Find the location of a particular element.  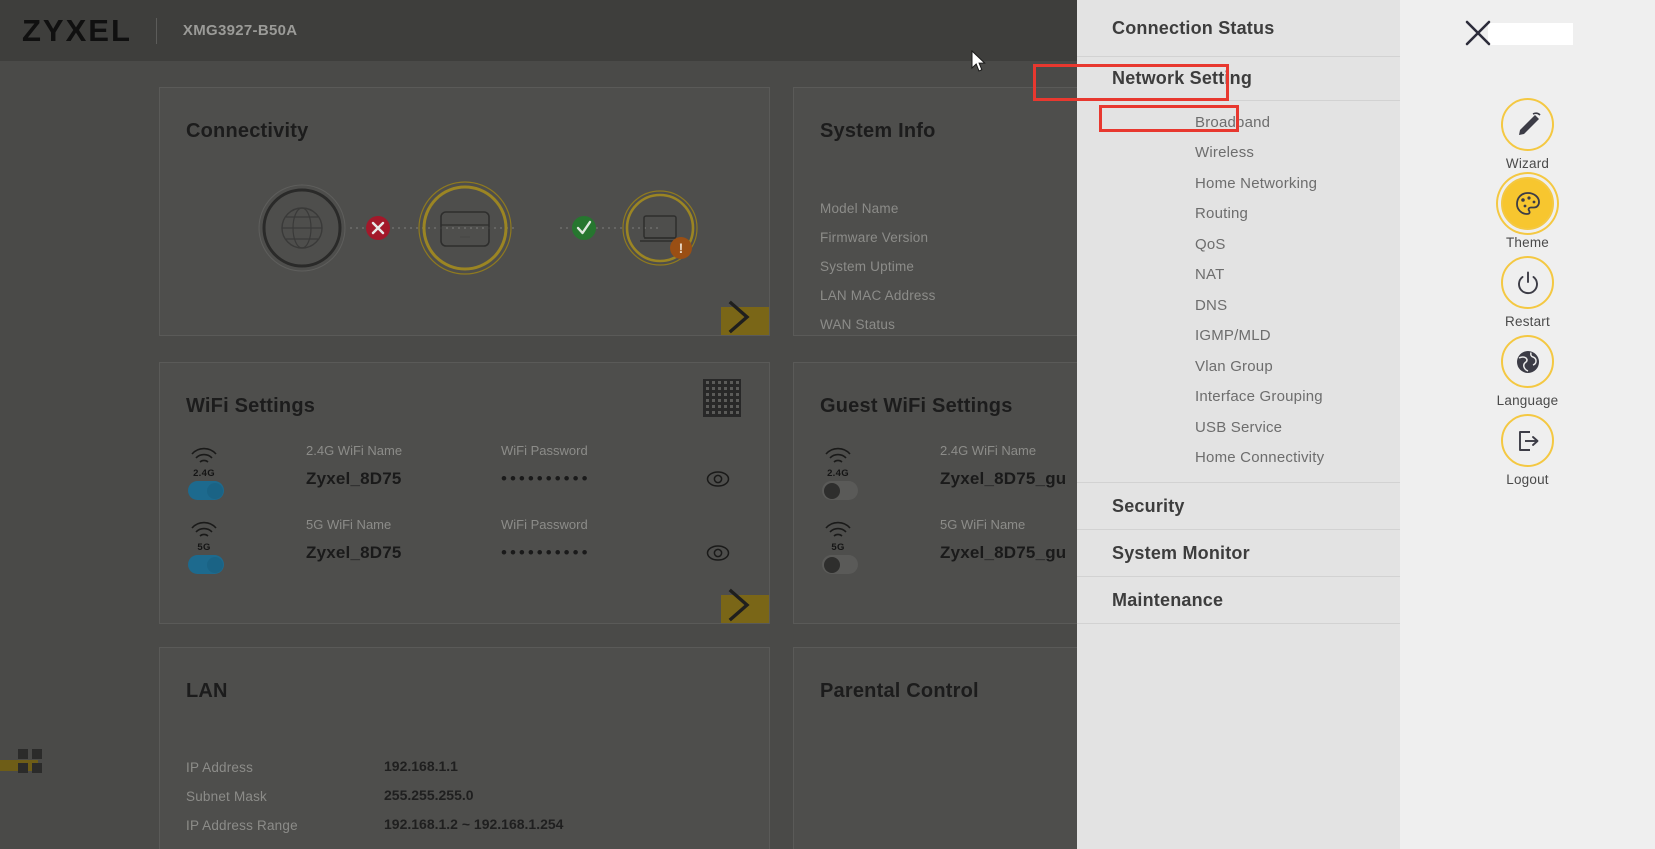

guest-wifi-band-label-5g: 5G is located at coordinates (838, 547).